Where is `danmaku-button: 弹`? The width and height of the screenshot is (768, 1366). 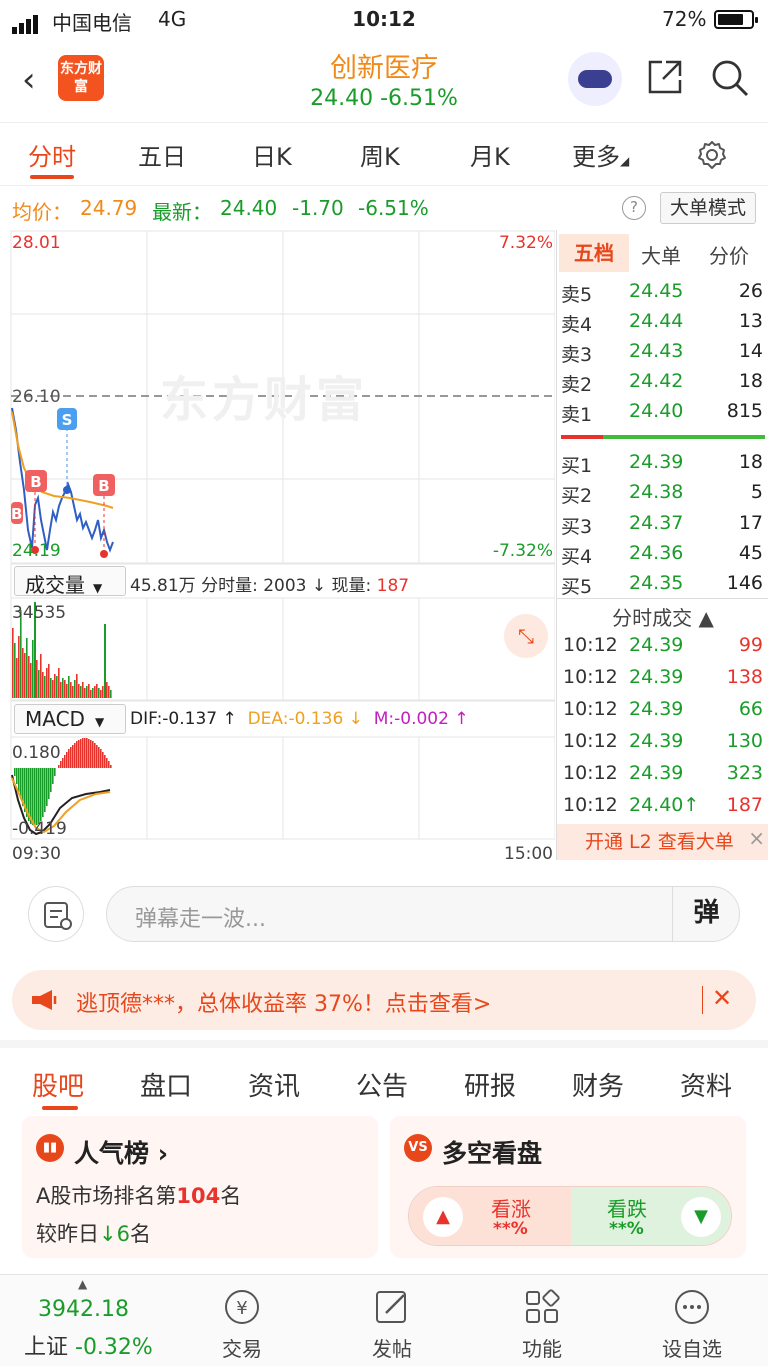
danmaku-button: 弹 is located at coordinates (706, 914).